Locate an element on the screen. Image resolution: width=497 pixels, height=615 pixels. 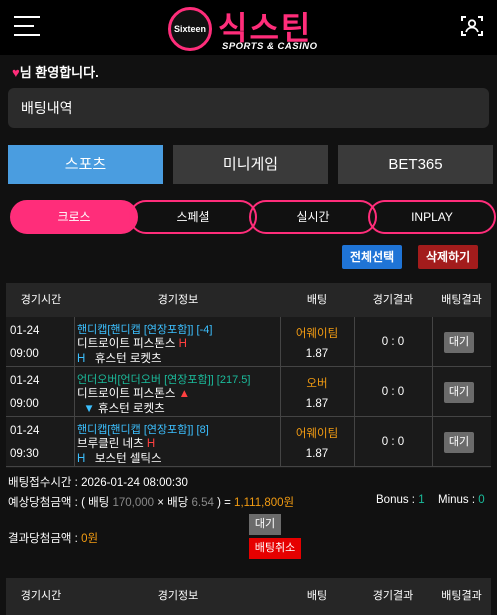
tab-sports: 스포츠 is located at coordinates (85, 164).